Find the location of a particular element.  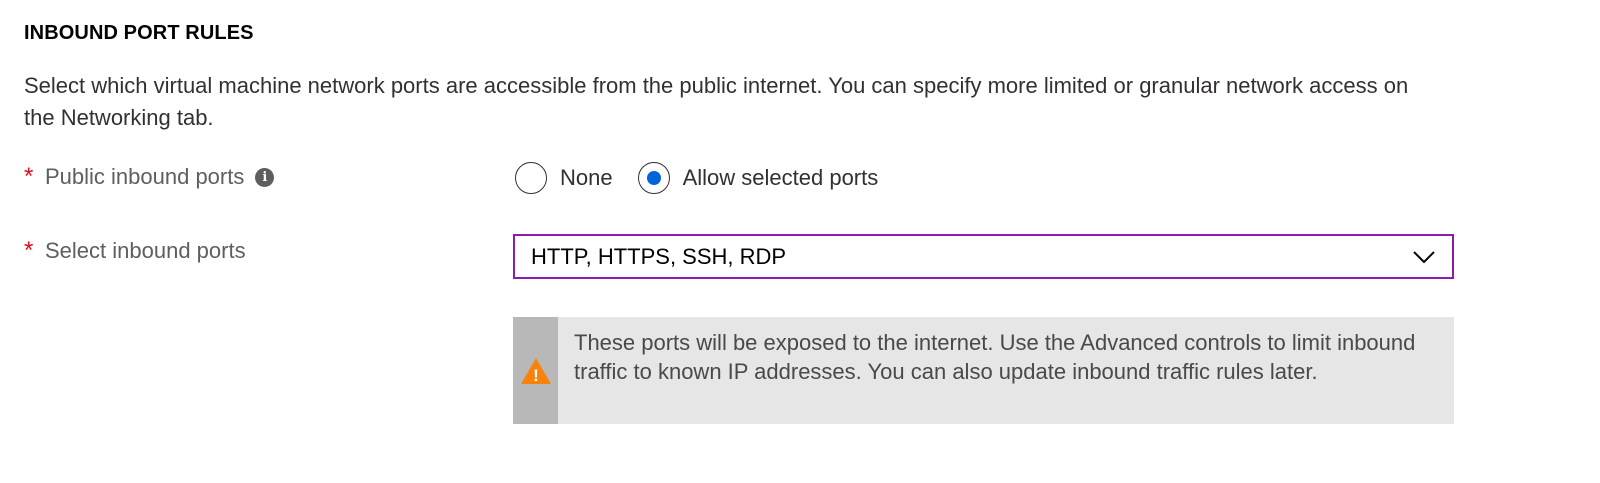

radio-option-none: None is located at coordinates (564, 178).